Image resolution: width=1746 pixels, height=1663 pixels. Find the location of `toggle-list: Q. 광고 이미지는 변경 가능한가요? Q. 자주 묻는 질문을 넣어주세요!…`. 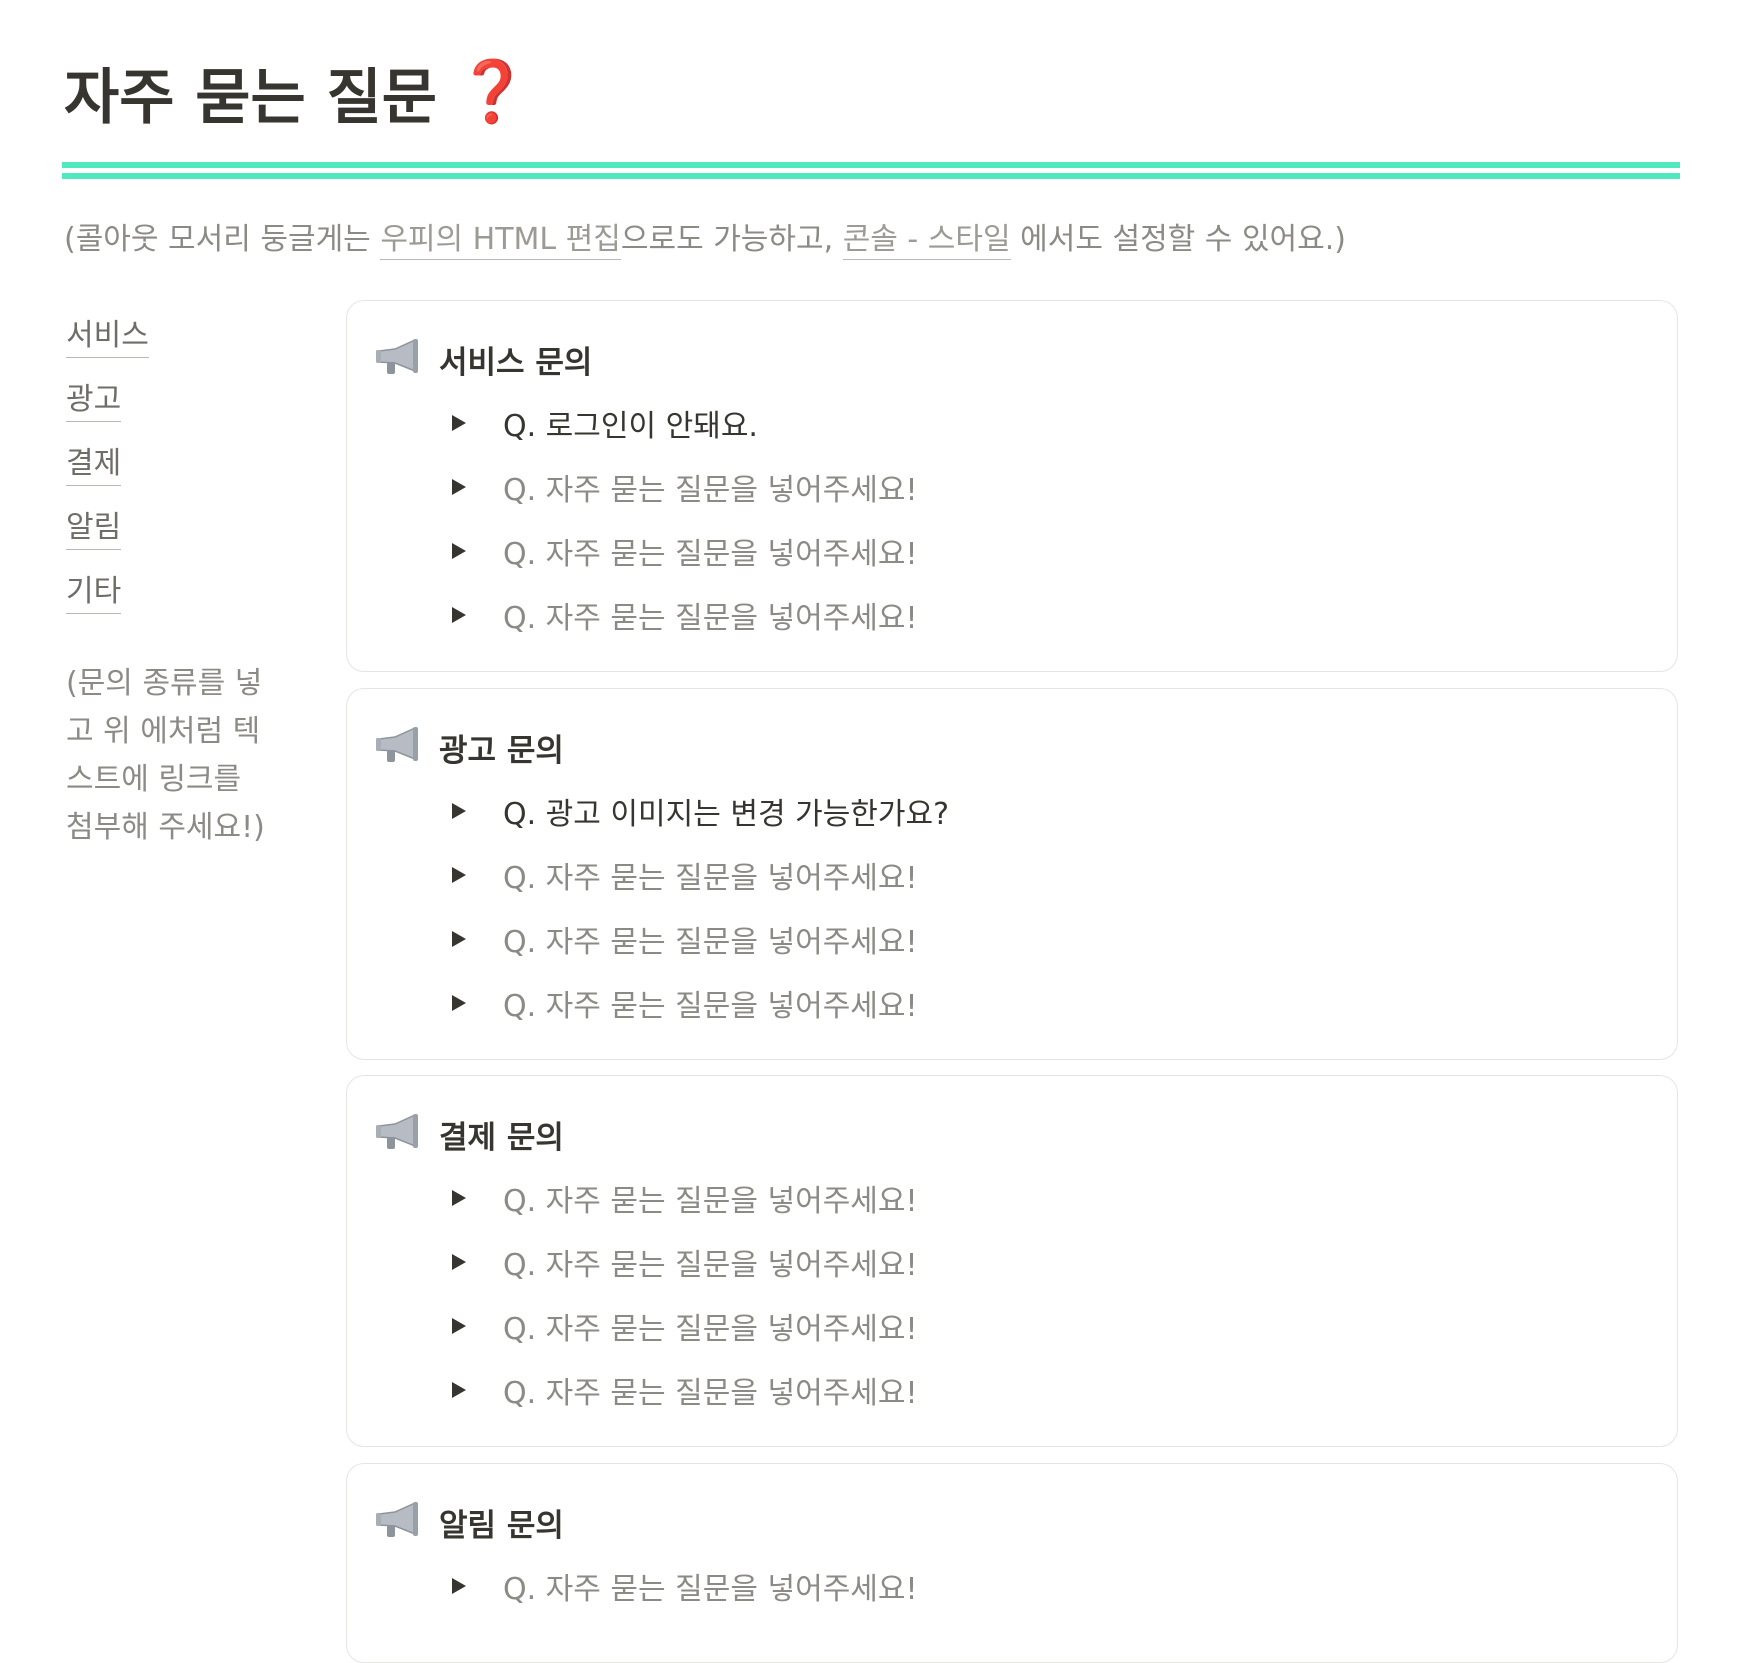

toggle-list: Q. 광고 이미지는 변경 가능한가요? Q. 자주 묻는 질문을 넣어주세요!… is located at coordinates (700, 907).